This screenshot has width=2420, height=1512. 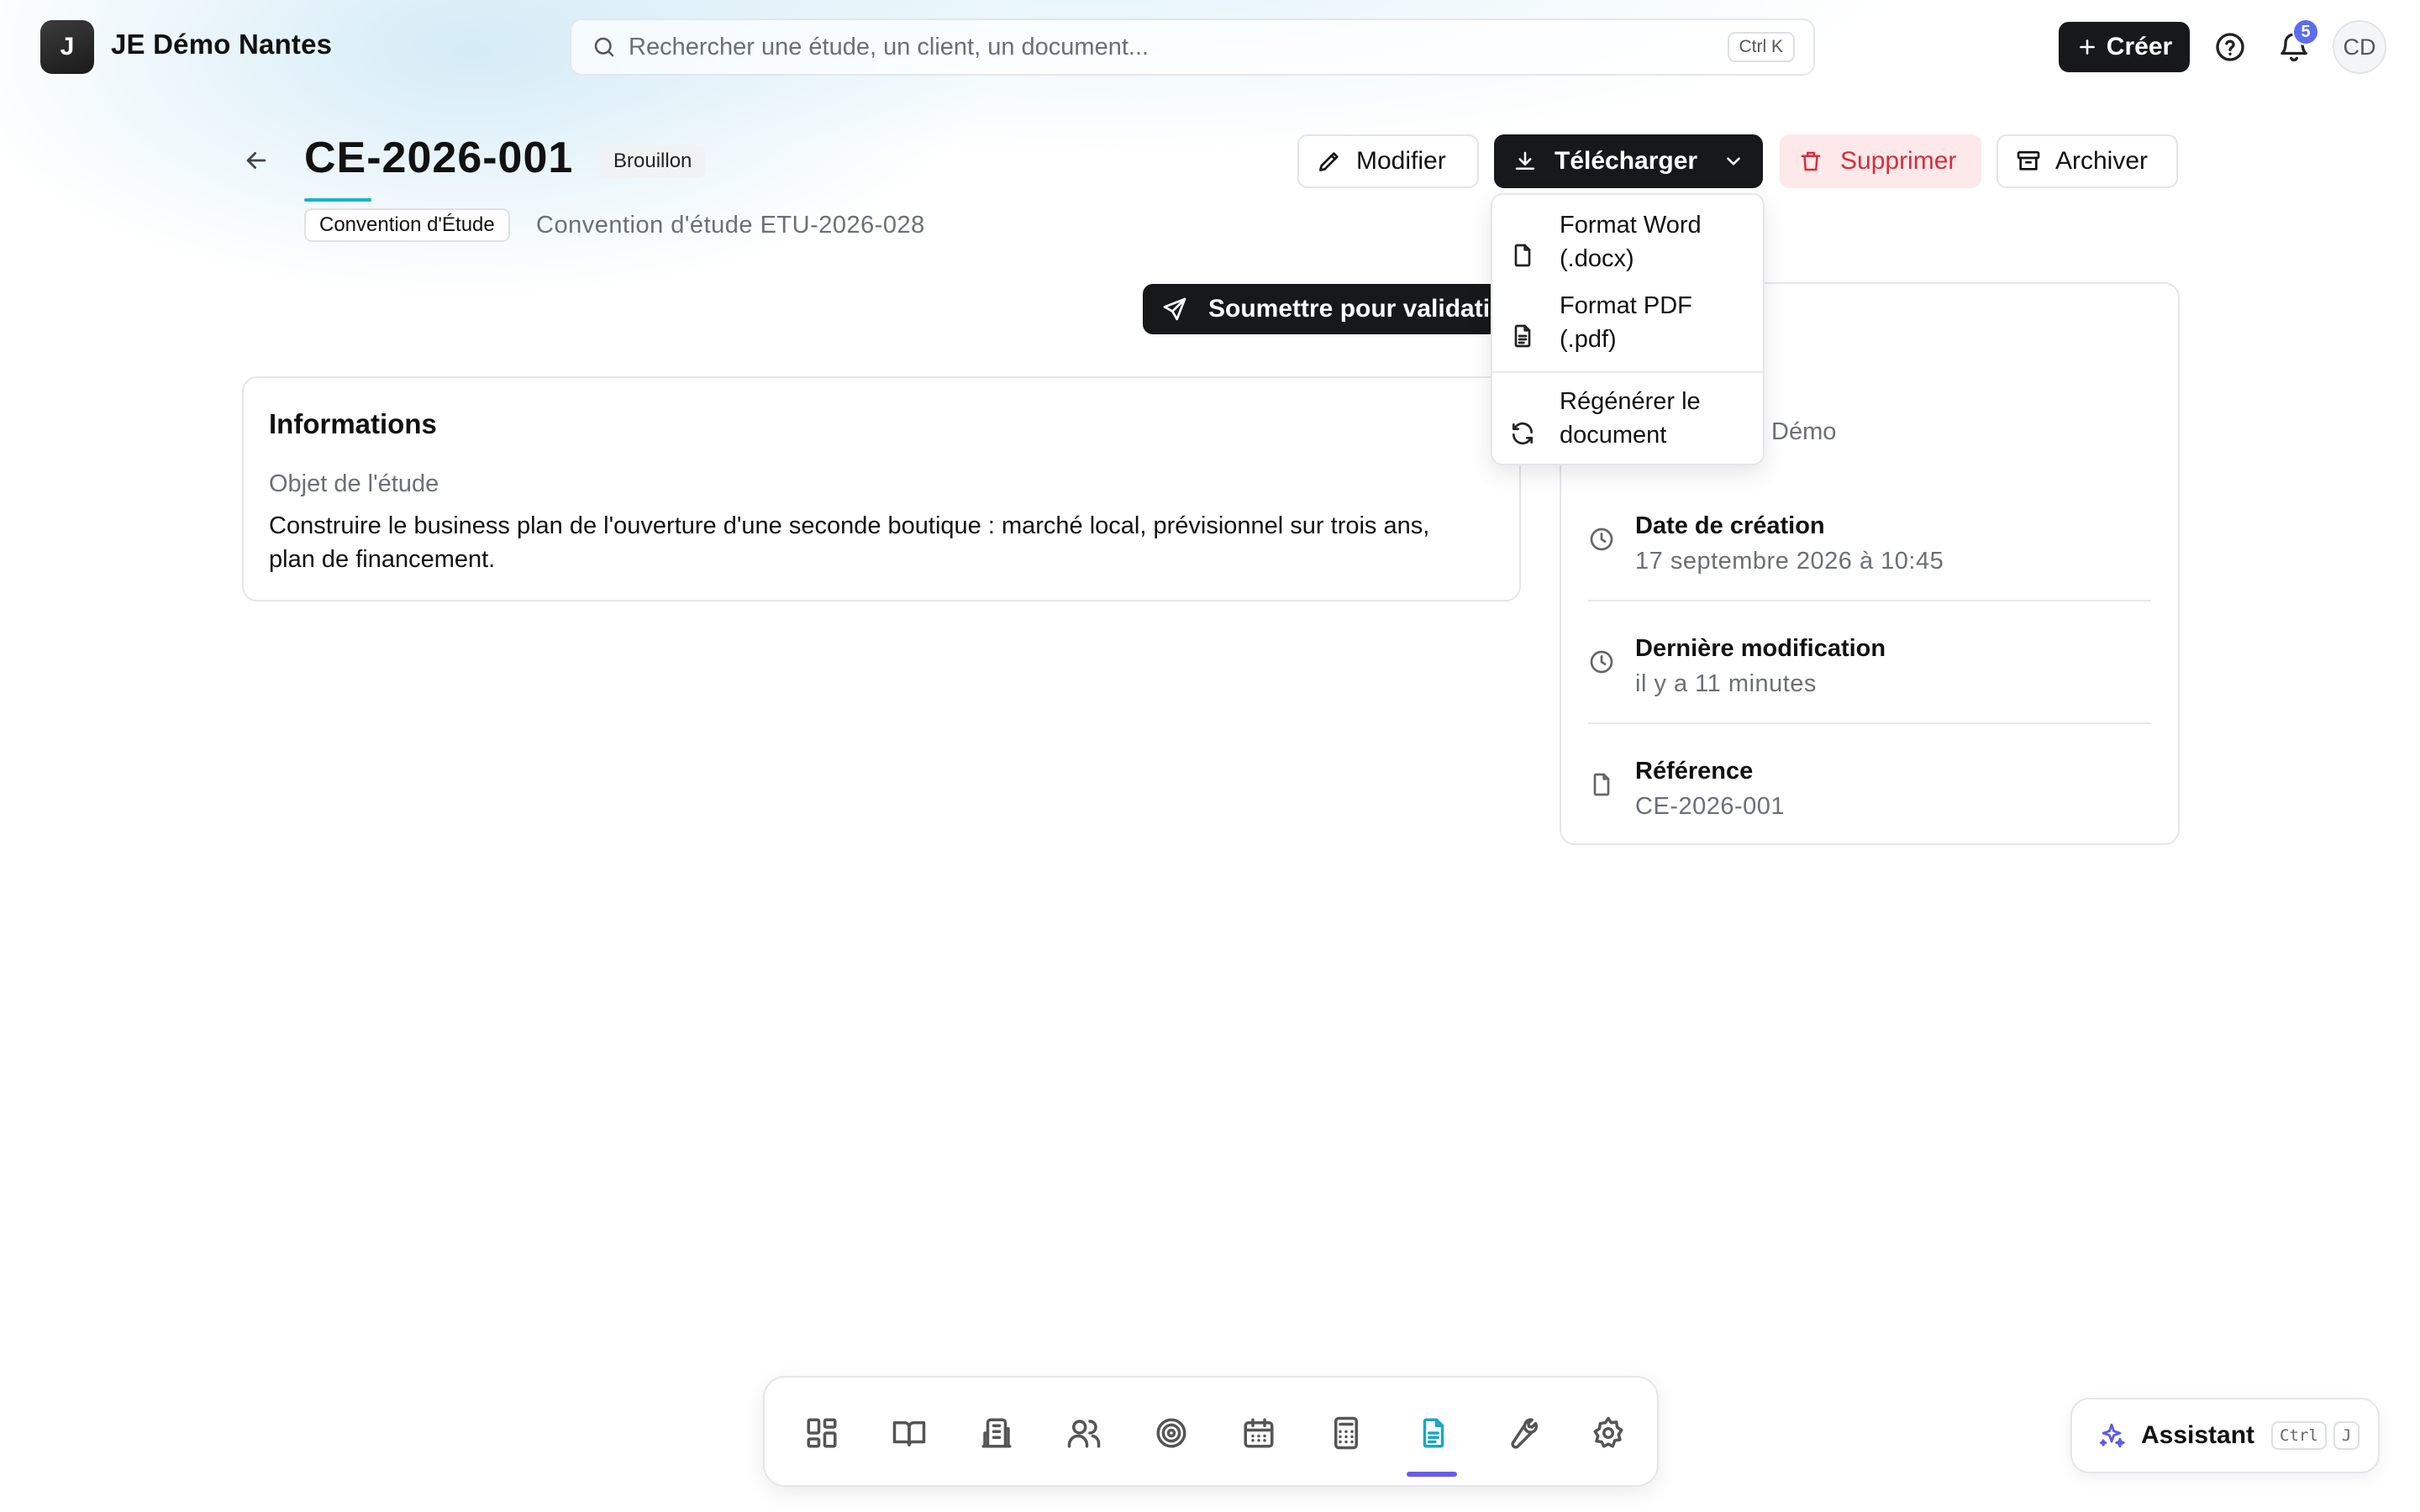 I want to click on arrow-left-icon, so click(x=256, y=160).